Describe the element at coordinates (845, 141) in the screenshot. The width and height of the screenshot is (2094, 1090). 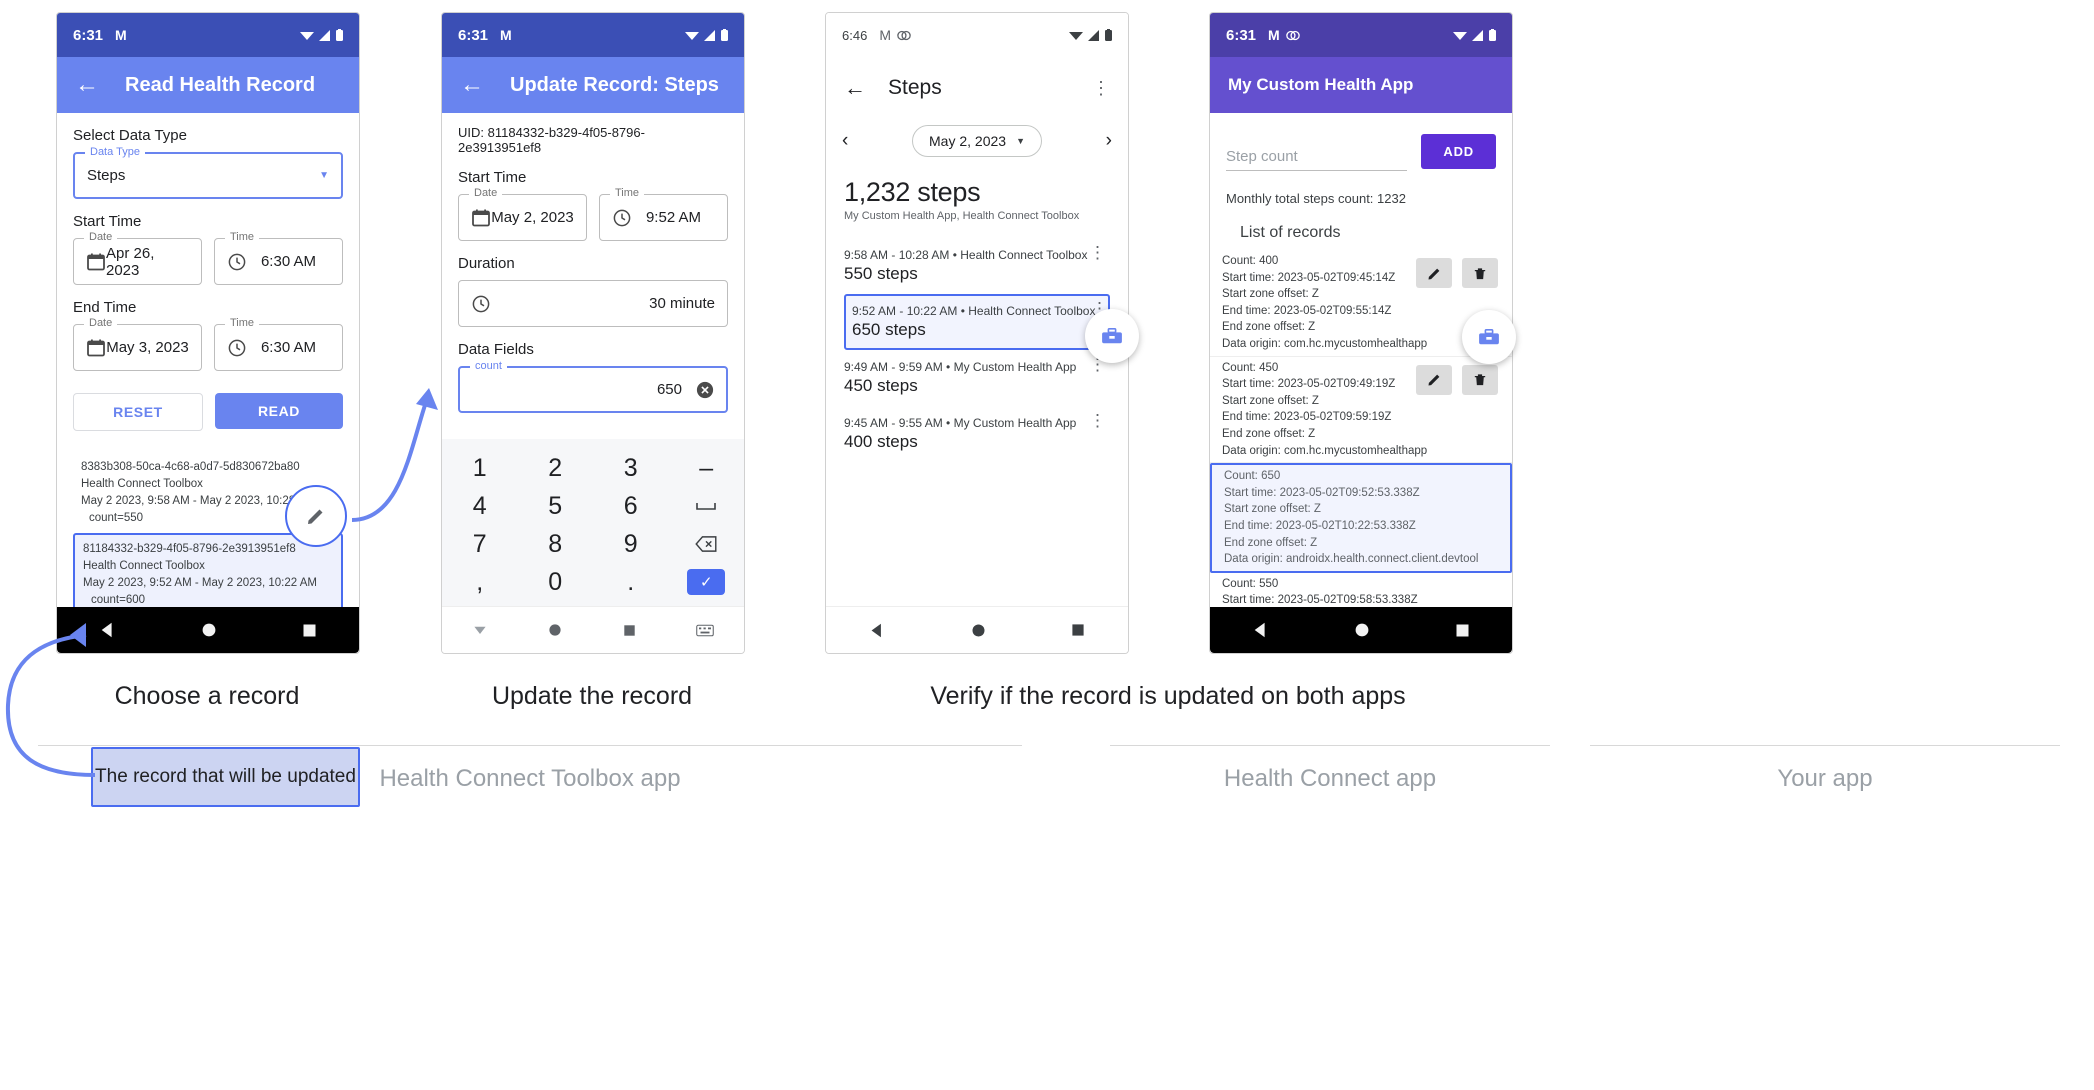
I see `prev-day-button: ‹` at that location.